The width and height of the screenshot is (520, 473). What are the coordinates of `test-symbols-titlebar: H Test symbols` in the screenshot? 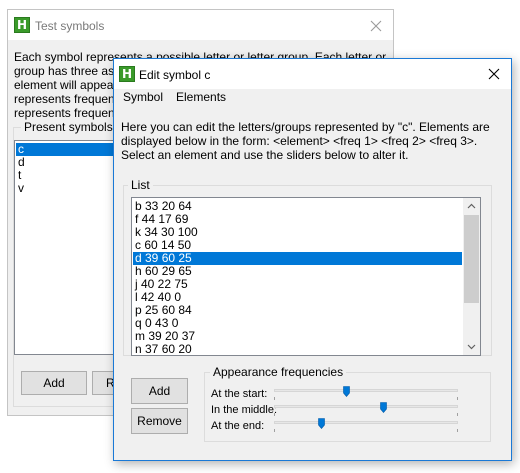 It's located at (200, 25).